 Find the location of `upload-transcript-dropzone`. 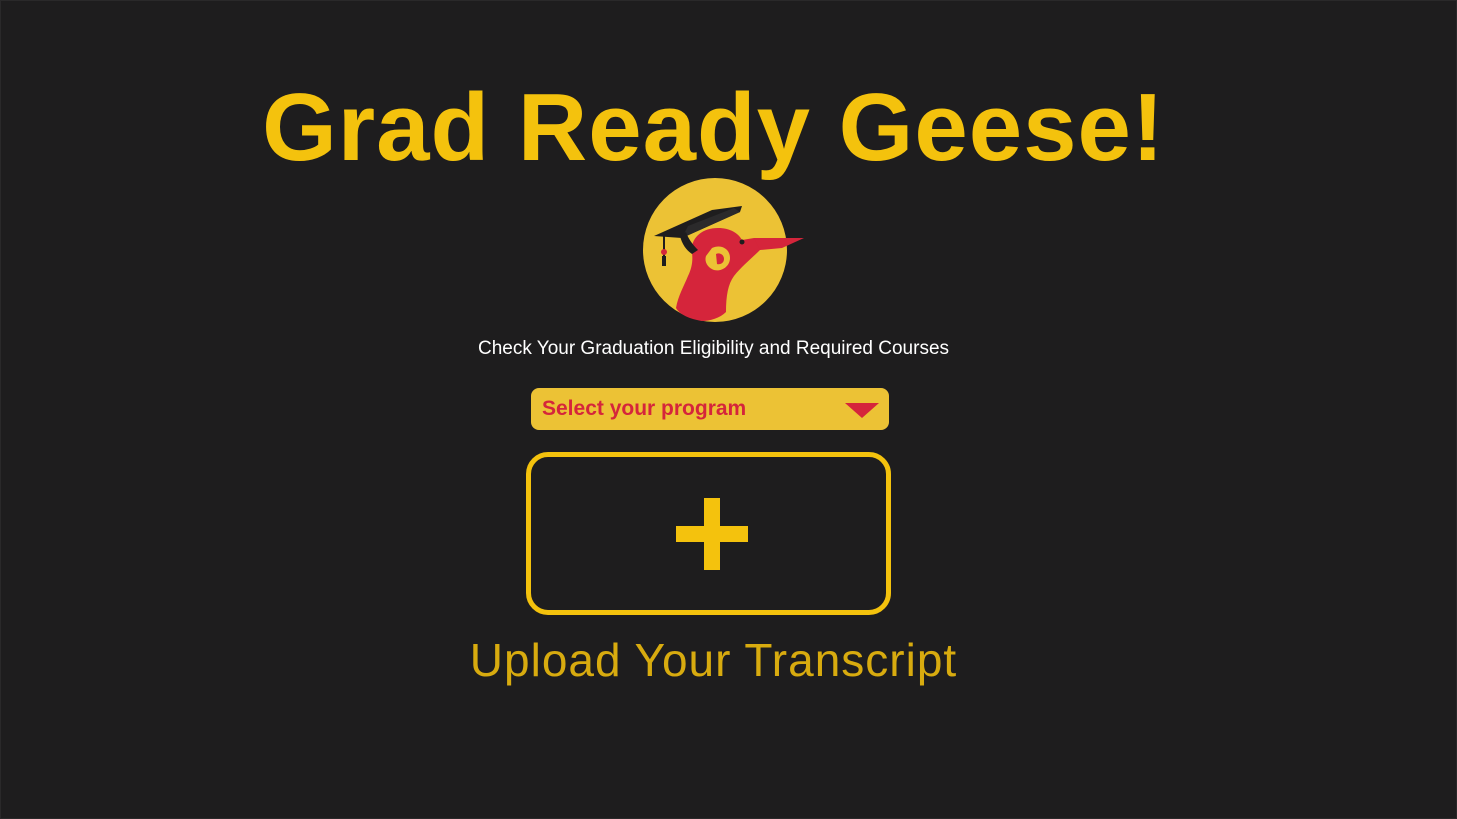

upload-transcript-dropzone is located at coordinates (708, 533).